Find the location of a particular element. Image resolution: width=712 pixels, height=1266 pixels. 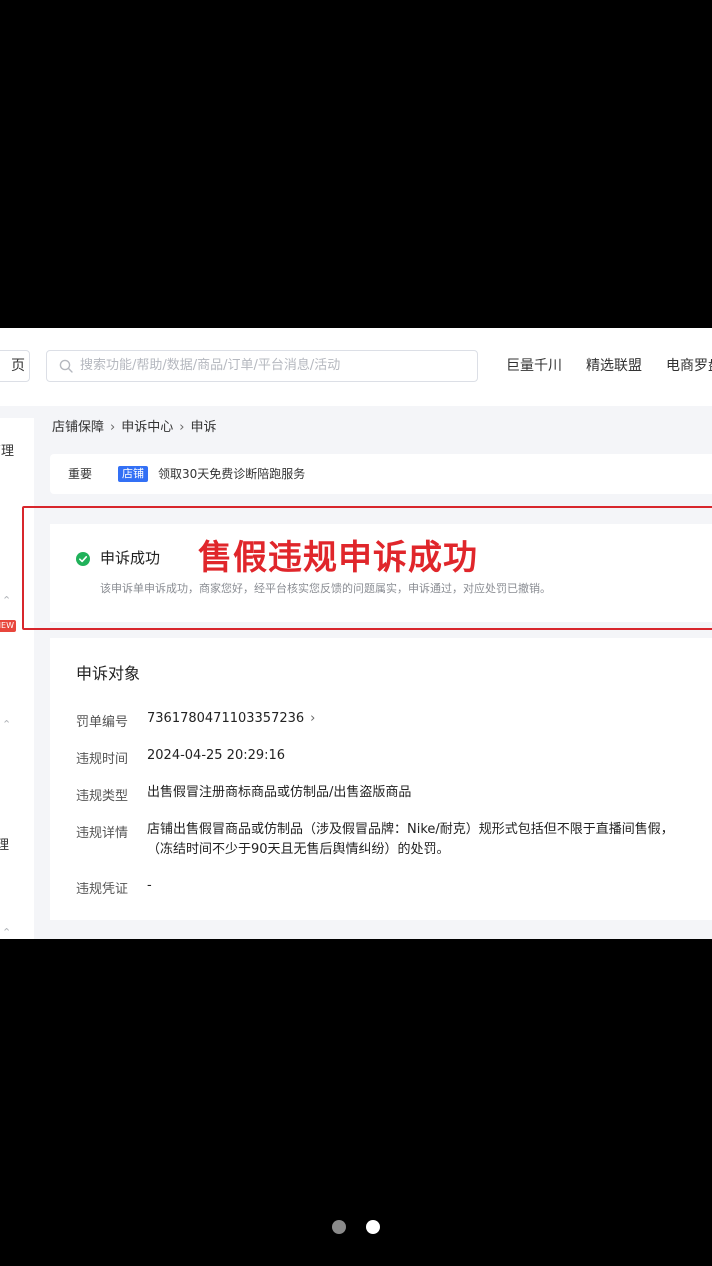

search-input: 搜索功能/帮助/数据/商品/订单/平台消息/活动 is located at coordinates (262, 366).